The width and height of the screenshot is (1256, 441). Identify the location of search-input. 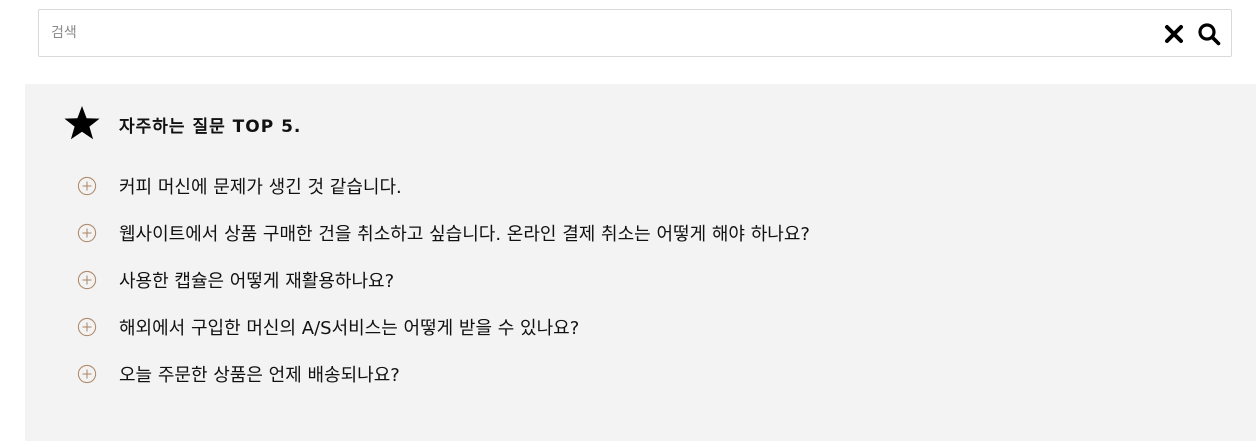
(601, 33).